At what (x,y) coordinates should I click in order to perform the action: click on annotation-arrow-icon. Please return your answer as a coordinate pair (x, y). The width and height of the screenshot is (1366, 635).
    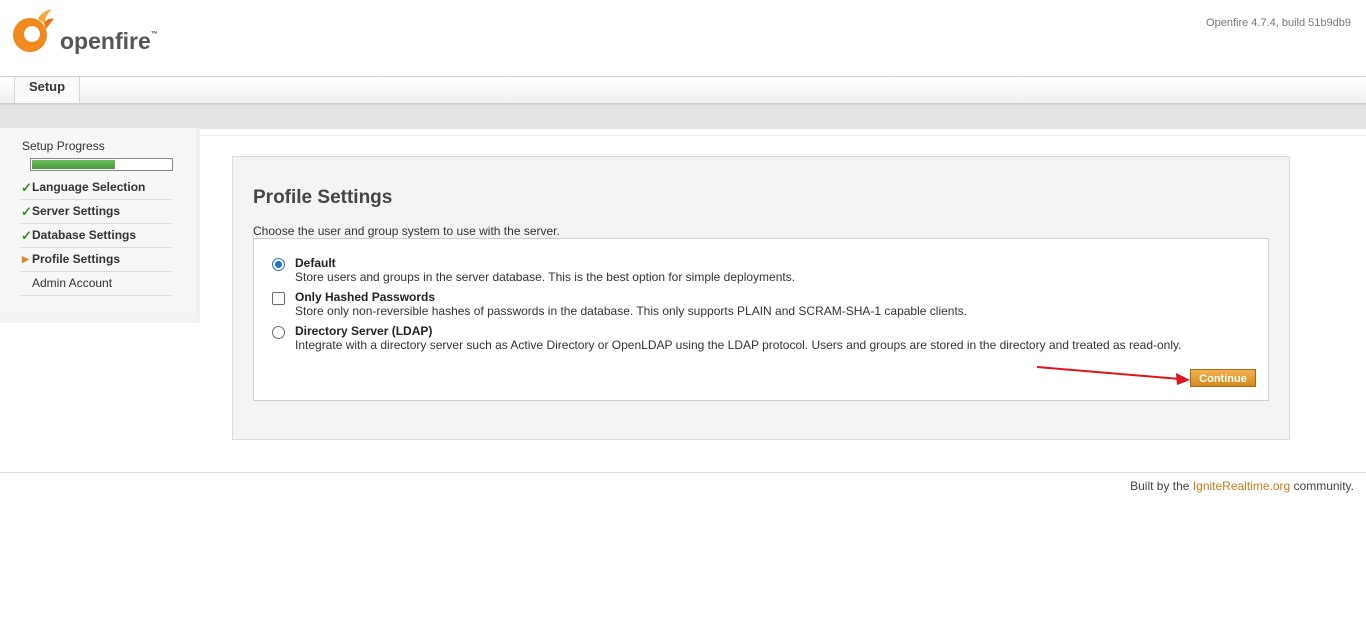
    Looking at the image, I should click on (1113, 375).